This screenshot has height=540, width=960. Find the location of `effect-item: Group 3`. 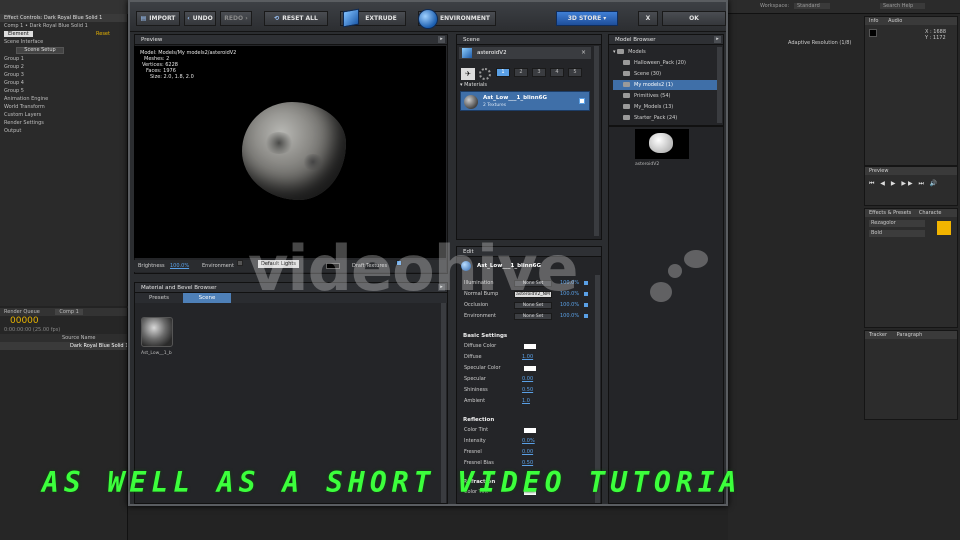

effect-item: Group 3 is located at coordinates (63, 75).